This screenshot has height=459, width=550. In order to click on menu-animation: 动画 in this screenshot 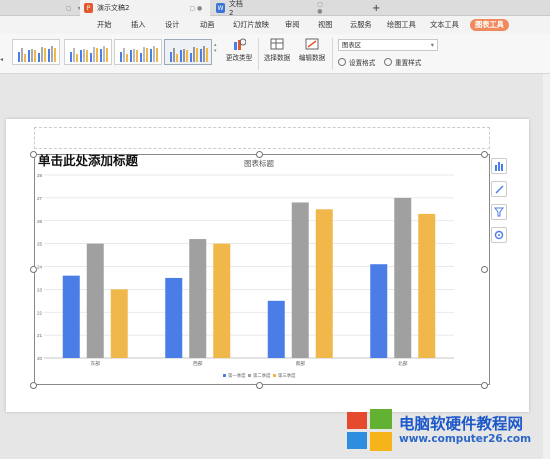, I will do `click(207, 25)`.